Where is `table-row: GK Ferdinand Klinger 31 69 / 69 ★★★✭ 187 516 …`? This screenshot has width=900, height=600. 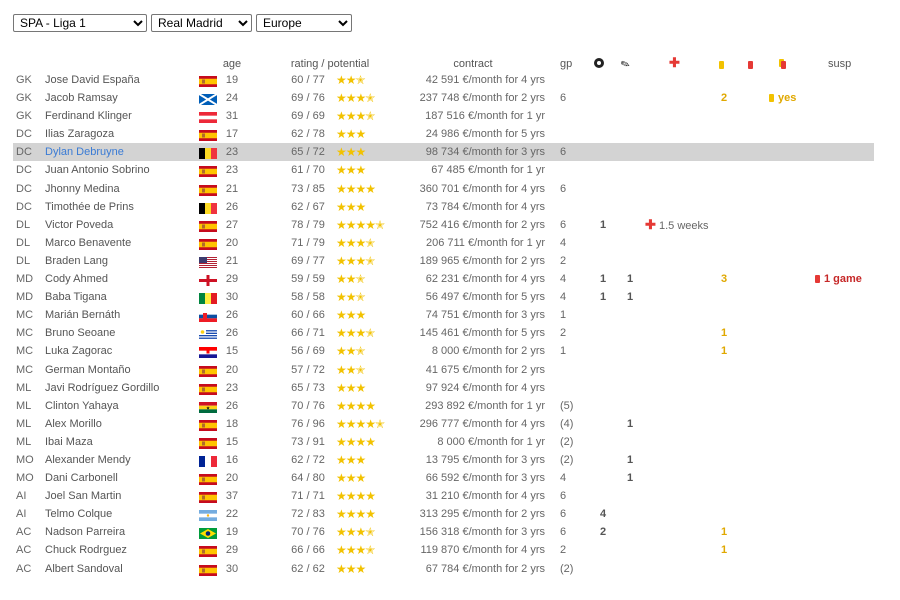 table-row: GK Ferdinand Klinger 31 69 / 69 ★★★✭ 187 516 … is located at coordinates (443, 116).